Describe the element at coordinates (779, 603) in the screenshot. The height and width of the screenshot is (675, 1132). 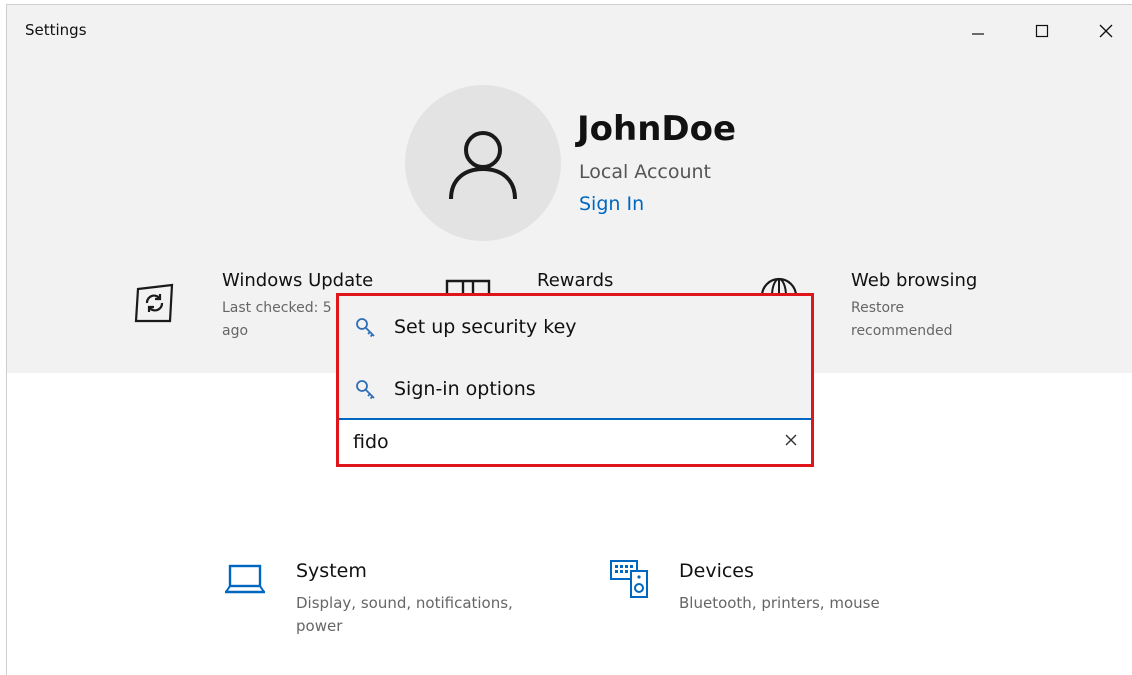
I see `category-subtitle: Bluetooth, printers, mouse` at that location.